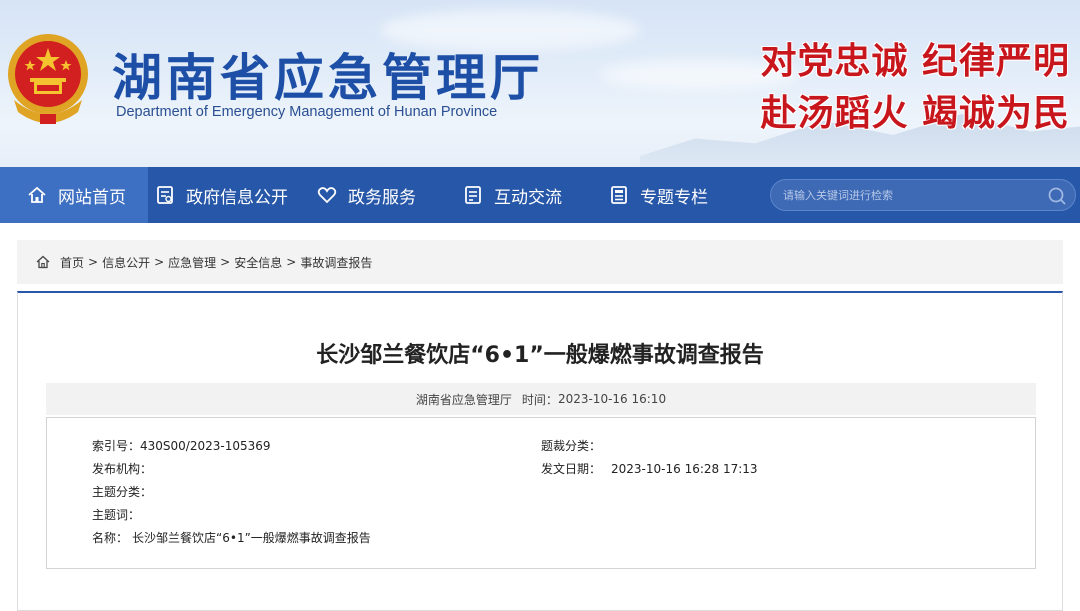 This screenshot has width=1080, height=611. Describe the element at coordinates (258, 262) in the screenshot. I see `breadcrumb-link-safety-info: 安全信息` at that location.